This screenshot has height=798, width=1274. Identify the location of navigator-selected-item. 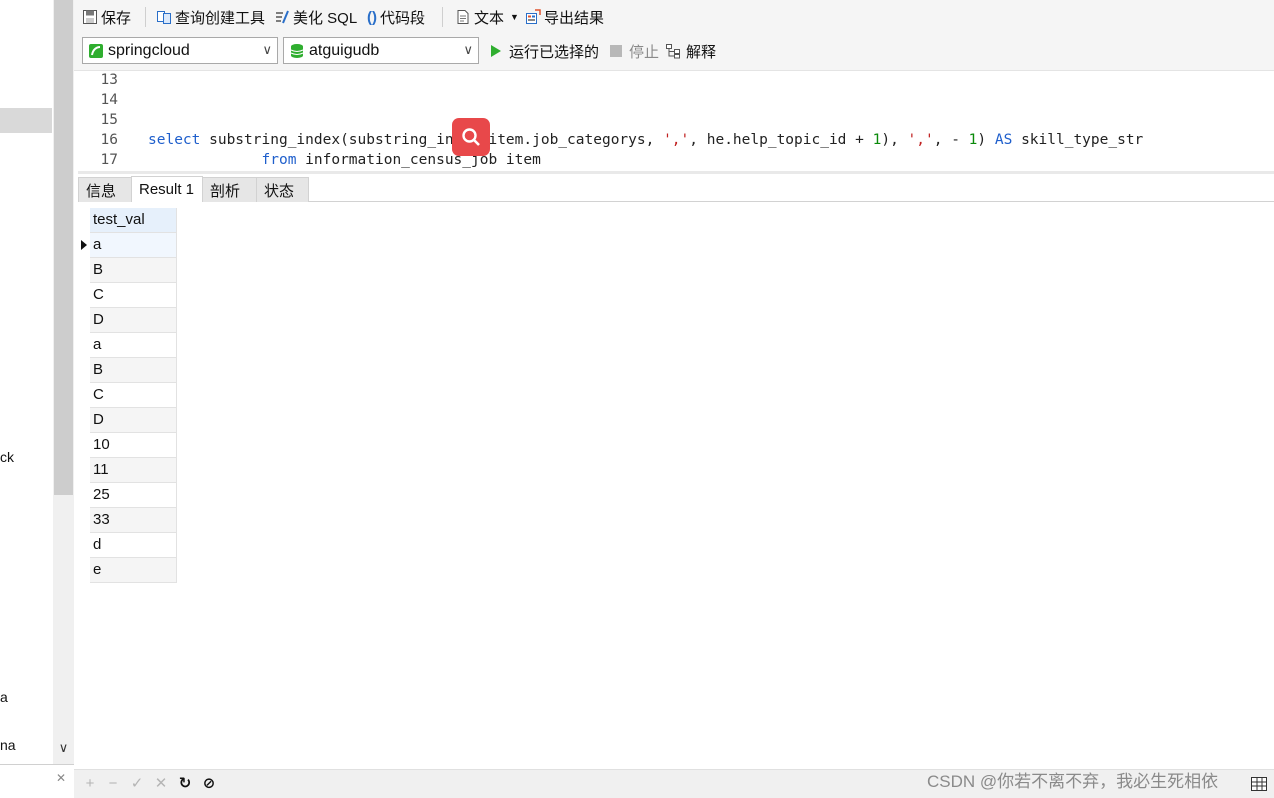
(26, 120).